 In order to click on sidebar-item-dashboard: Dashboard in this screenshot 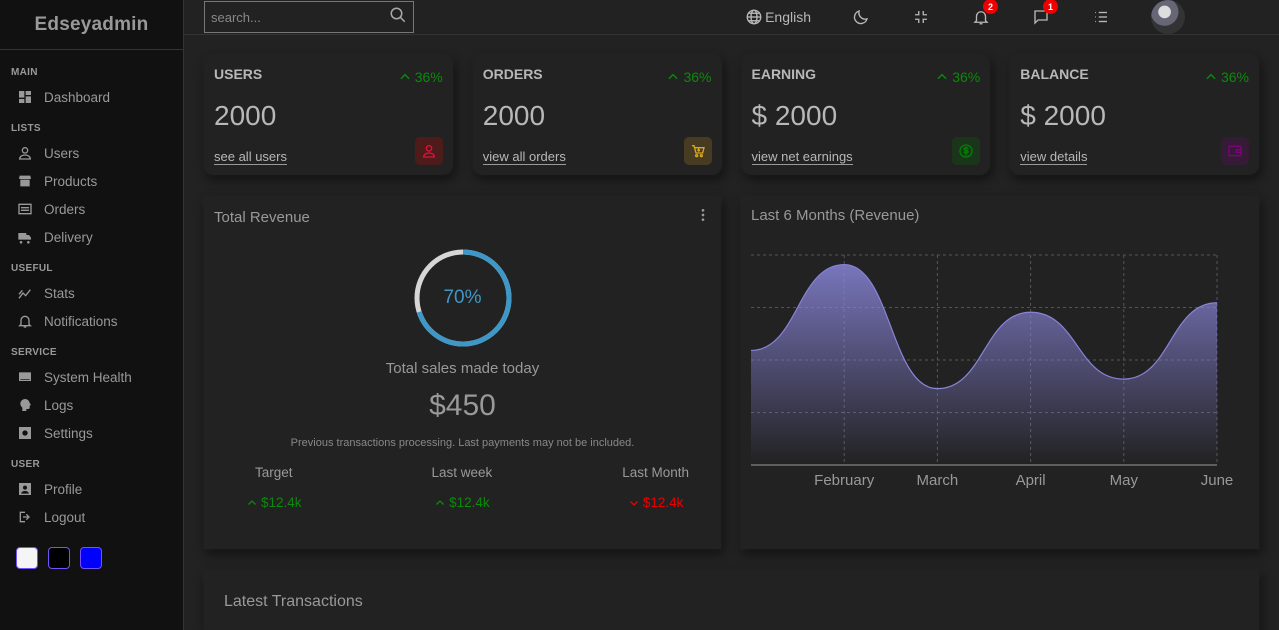, I will do `click(97, 97)`.